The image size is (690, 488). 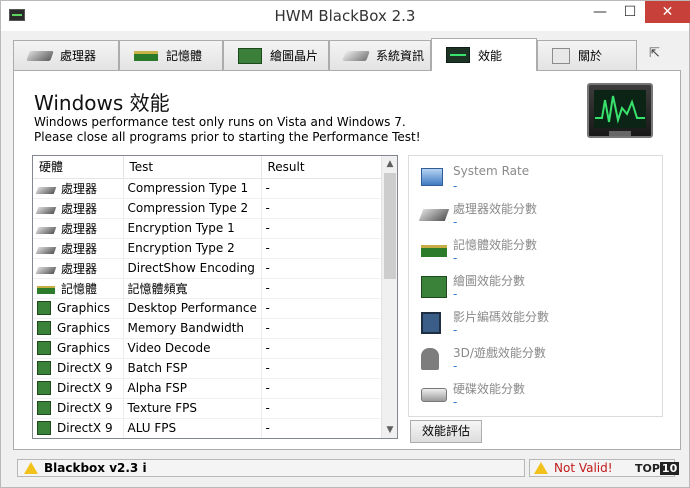 What do you see at coordinates (536, 252) in the screenshot?
I see `rate-memory: 記憶體效能分數 -` at bounding box center [536, 252].